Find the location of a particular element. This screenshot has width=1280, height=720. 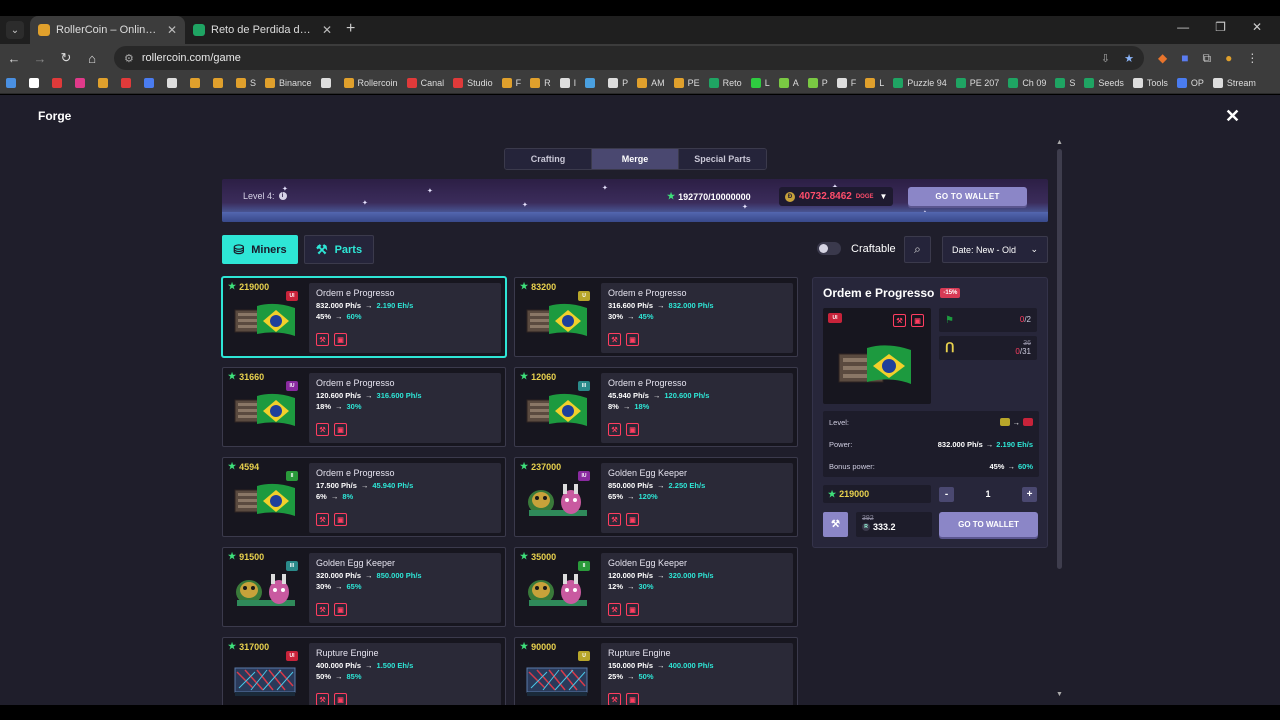

tab-search-icon: ⌄ is located at coordinates (15, 30).